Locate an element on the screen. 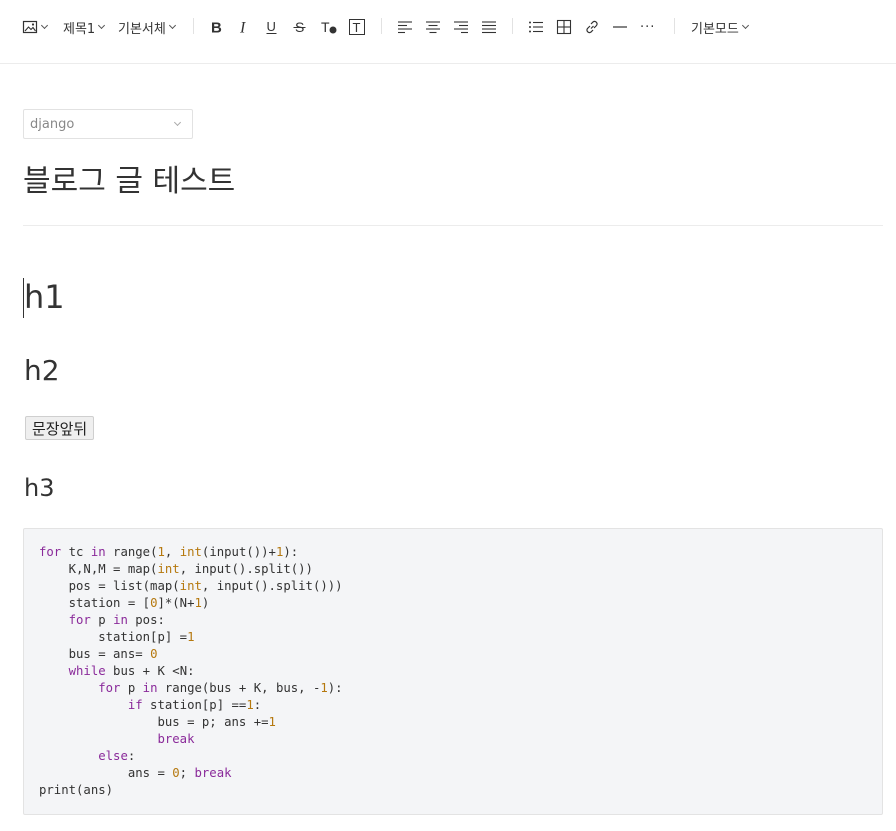 This screenshot has height=831, width=896. align-right-button is located at coordinates (461, 27).